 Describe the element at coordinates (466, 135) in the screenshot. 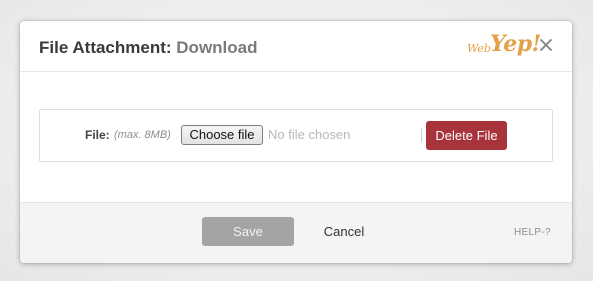

I see `delete-file-button: Delete File` at that location.